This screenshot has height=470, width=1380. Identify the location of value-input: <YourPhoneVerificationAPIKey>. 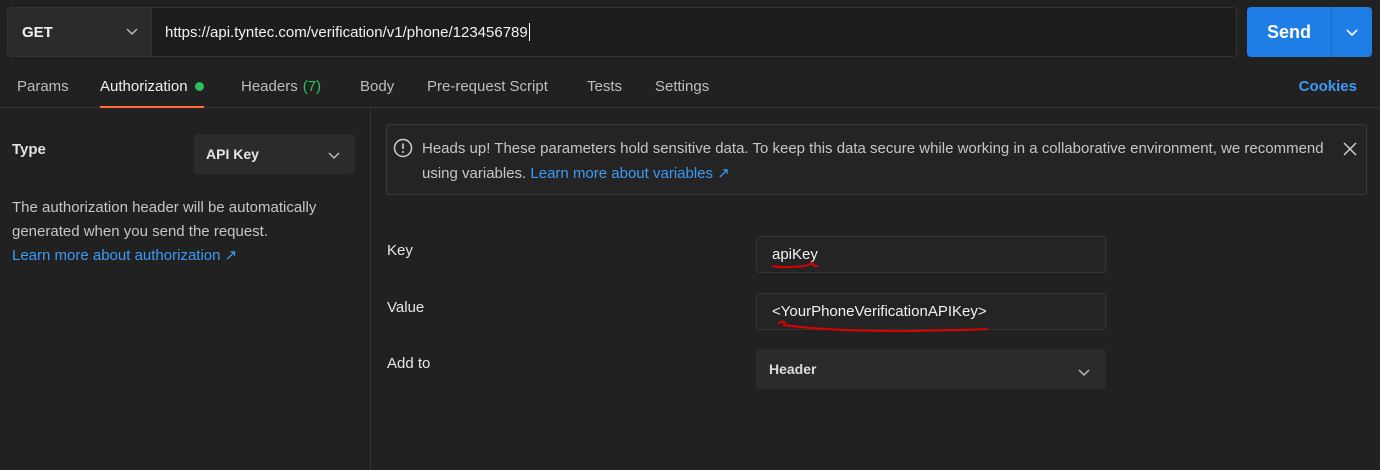
(931, 311).